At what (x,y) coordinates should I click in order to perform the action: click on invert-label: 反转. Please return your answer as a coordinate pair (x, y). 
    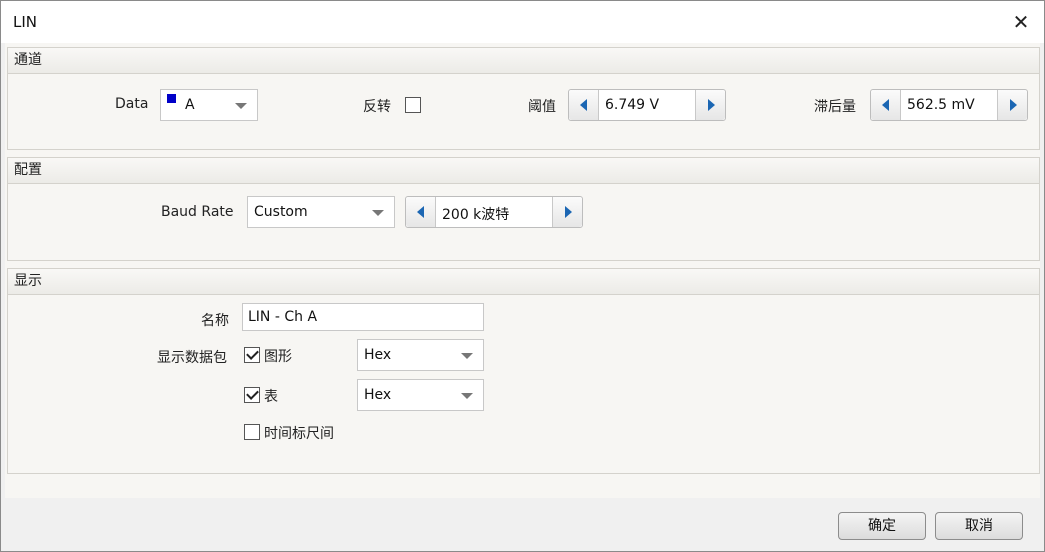
    Looking at the image, I should click on (377, 107).